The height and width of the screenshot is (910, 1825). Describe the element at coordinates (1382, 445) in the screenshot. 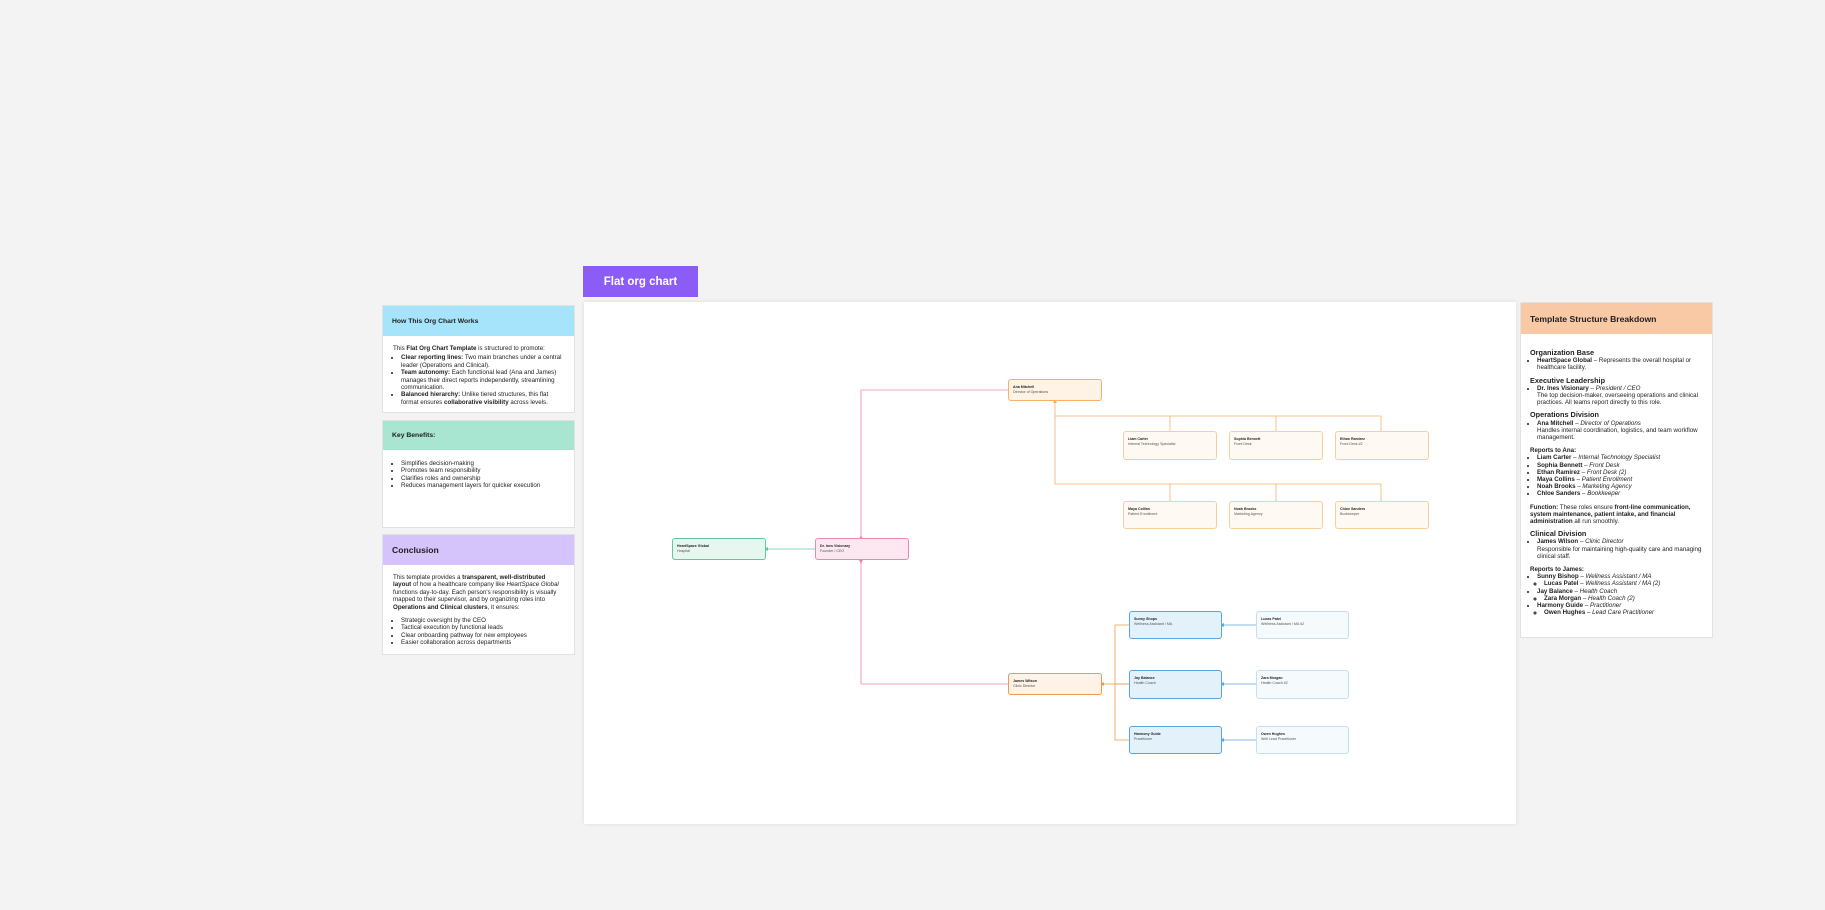

I see `node-ethan-ramirez: Ethan Ramirez Front Desk #2` at that location.